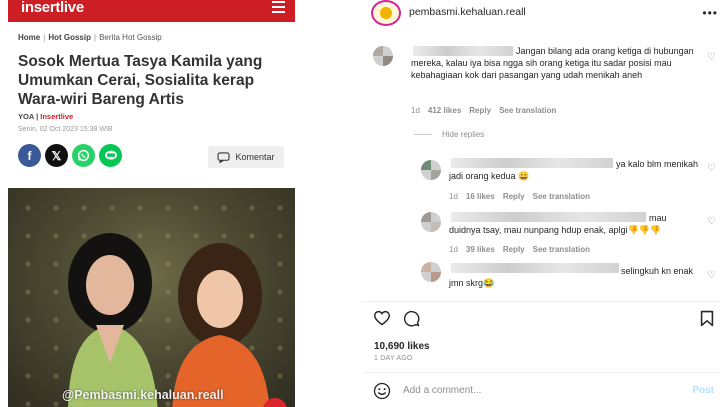 The image size is (720, 407). I want to click on source-name: Insertlive, so click(56, 116).